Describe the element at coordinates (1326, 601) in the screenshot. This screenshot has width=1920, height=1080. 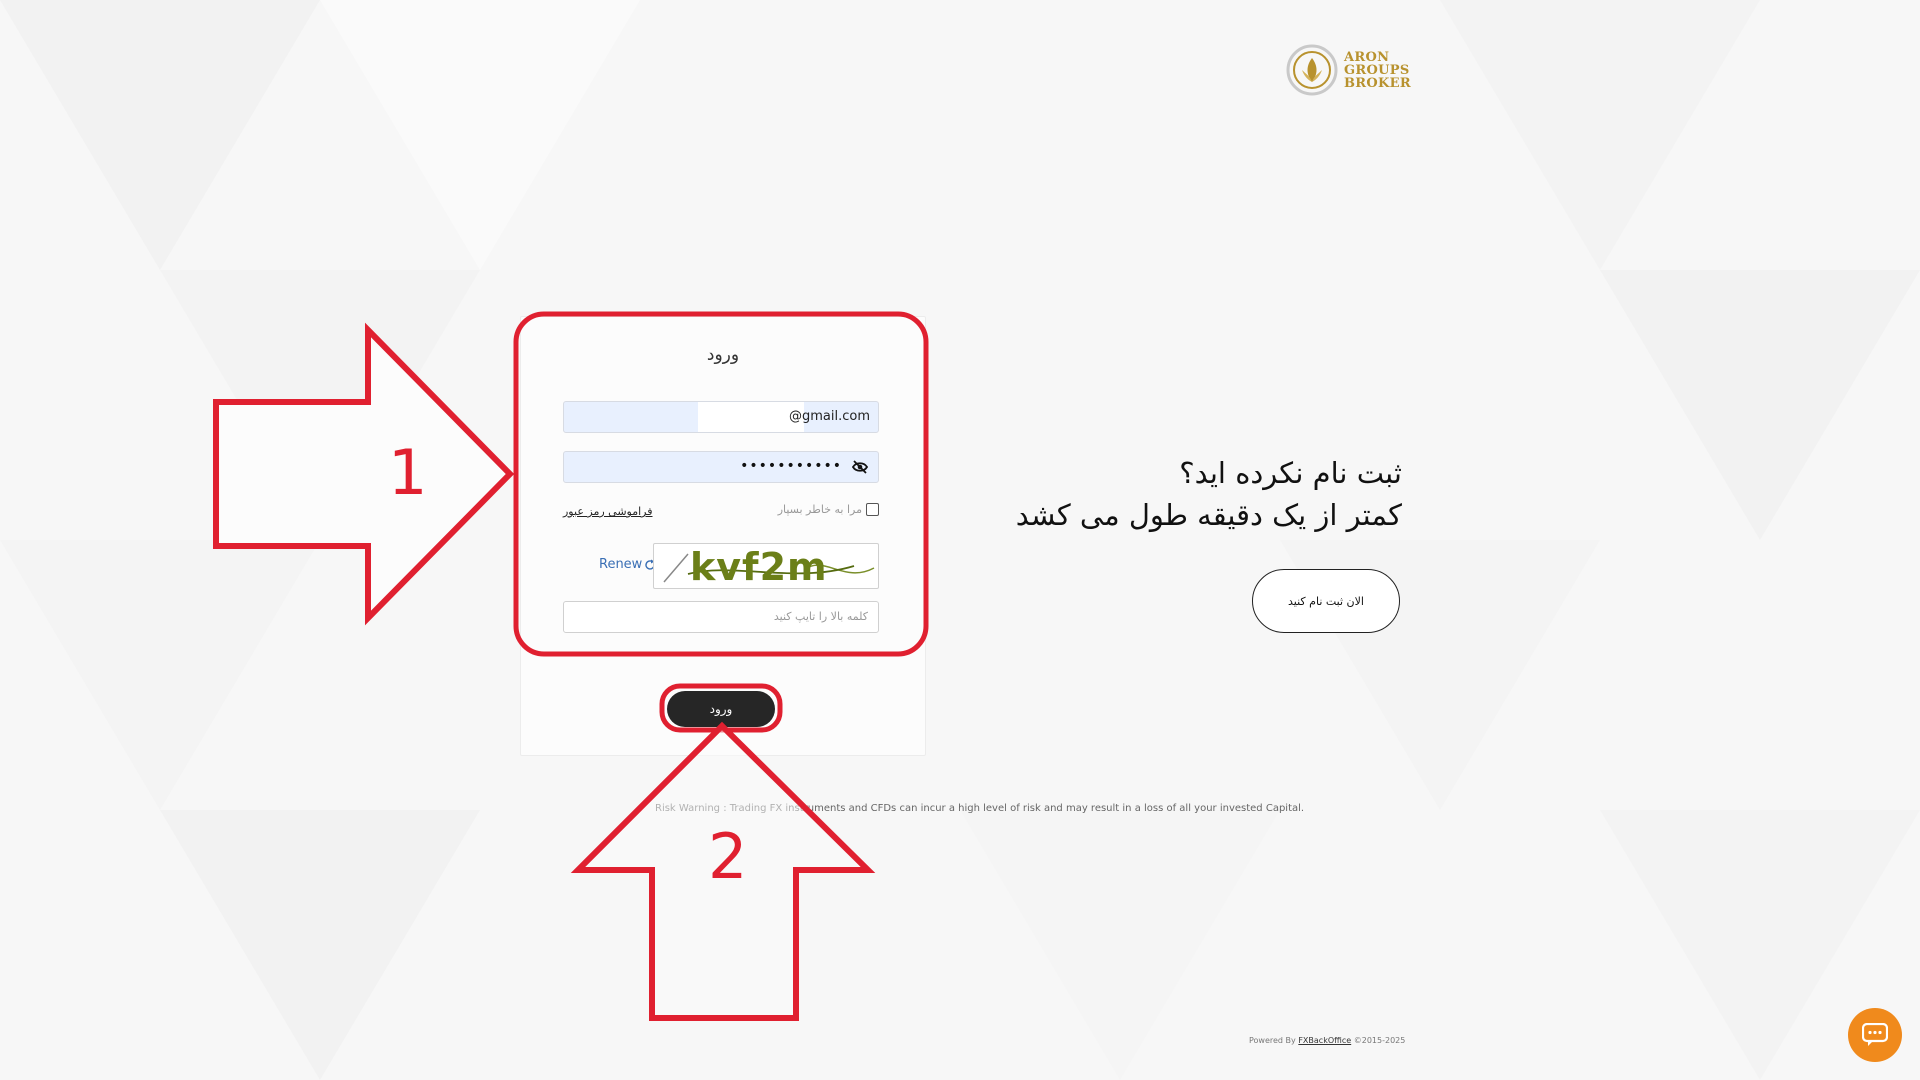
I see `signup-now-button: الان ثبت نام کنید` at that location.